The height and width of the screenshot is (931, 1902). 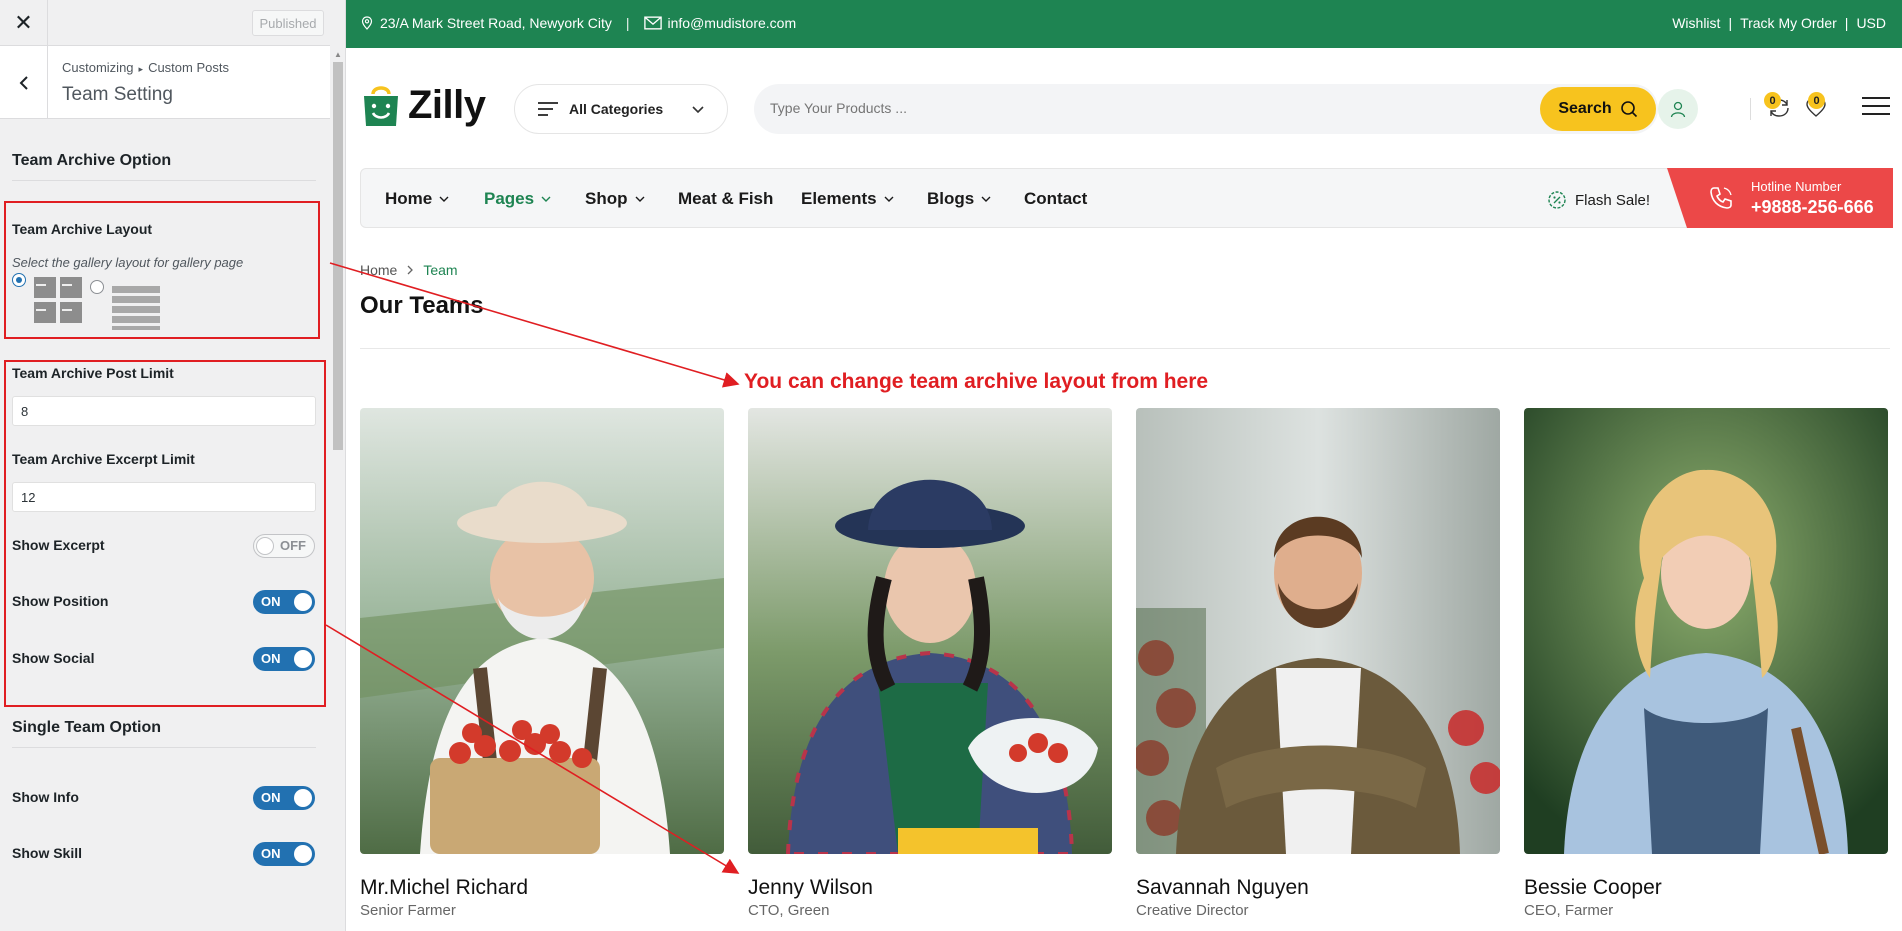 What do you see at coordinates (24, 82) in the screenshot?
I see `back-button` at bounding box center [24, 82].